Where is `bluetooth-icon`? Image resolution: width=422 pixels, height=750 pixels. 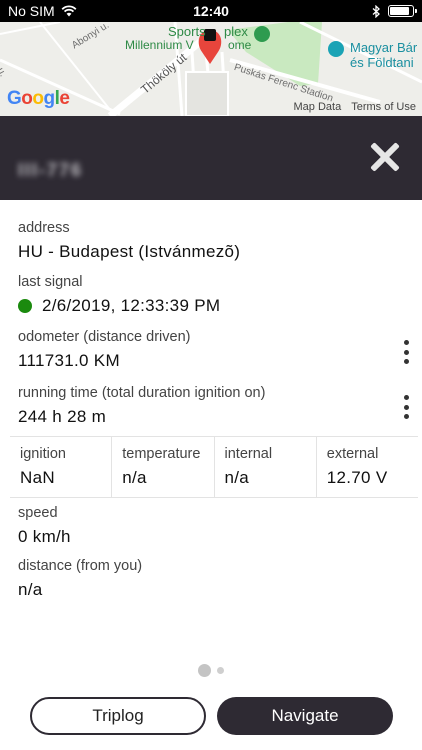
bluetooth-icon is located at coordinates (376, 11).